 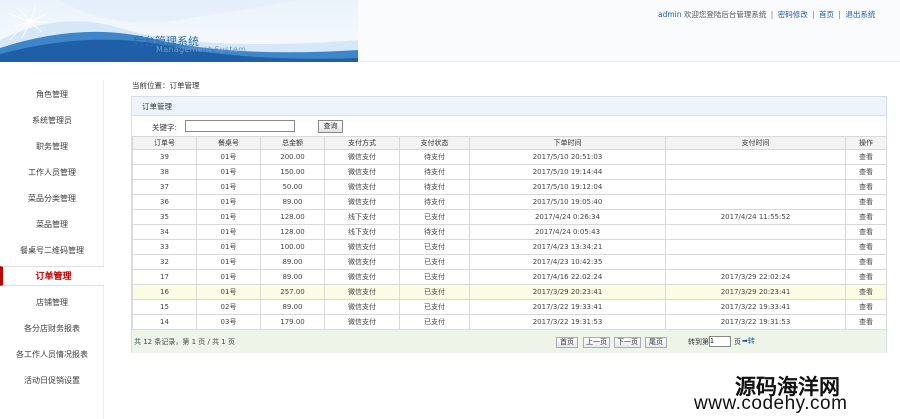 I want to click on column-header: 支付状态, so click(x=434, y=143).